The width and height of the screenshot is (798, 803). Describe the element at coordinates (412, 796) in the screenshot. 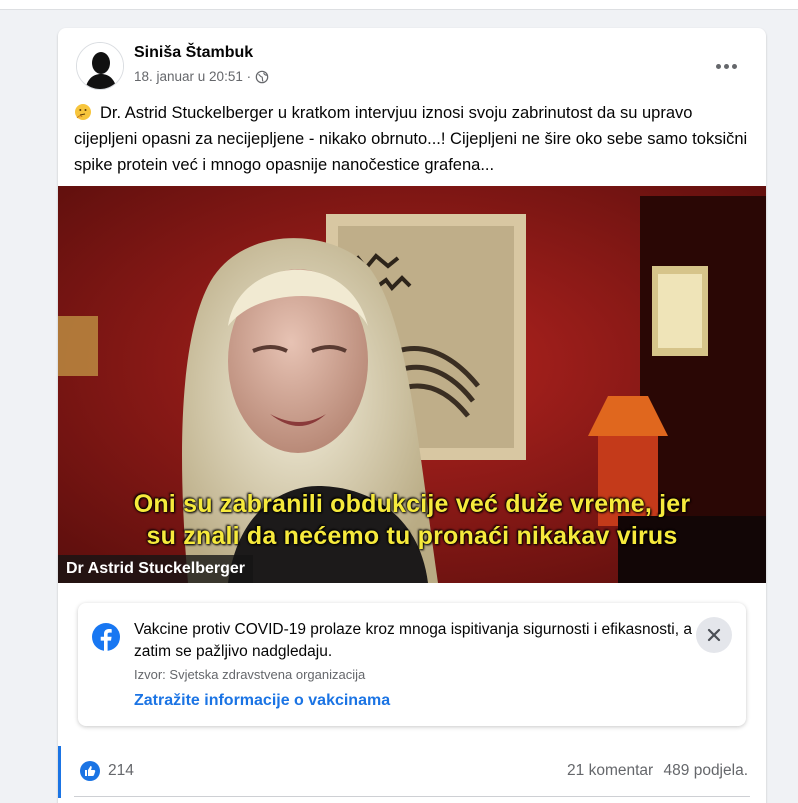

I see `divider` at that location.